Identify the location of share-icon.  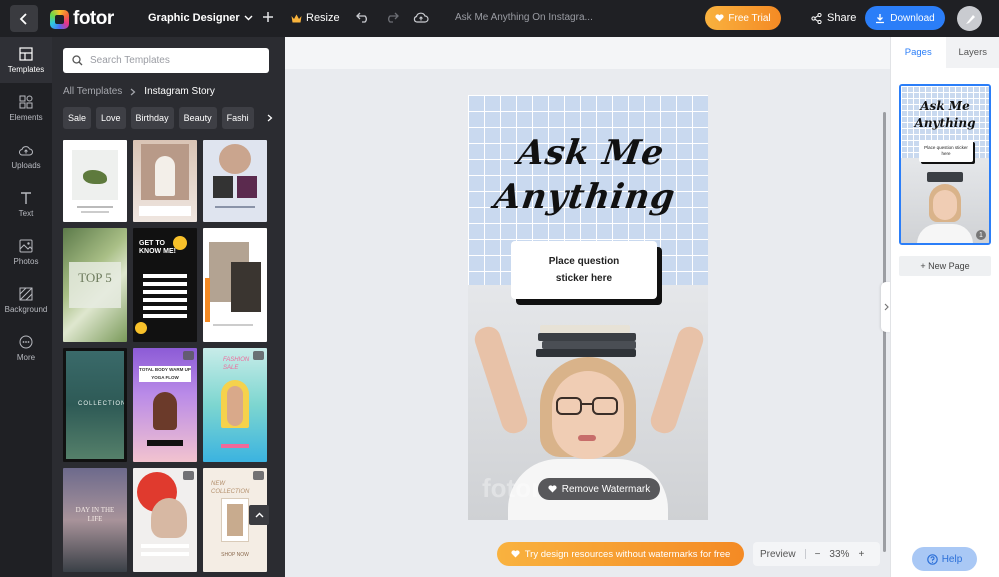
(816, 18).